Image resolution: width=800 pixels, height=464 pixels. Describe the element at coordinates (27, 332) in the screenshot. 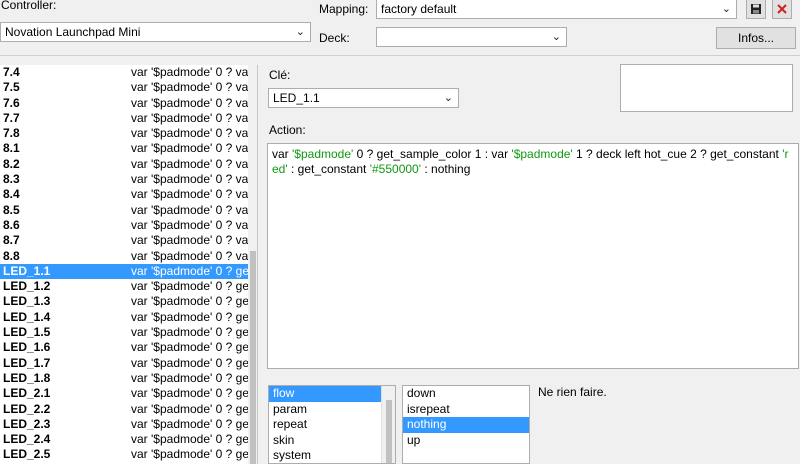

I see `mapping-key: LED_1.5` at that location.